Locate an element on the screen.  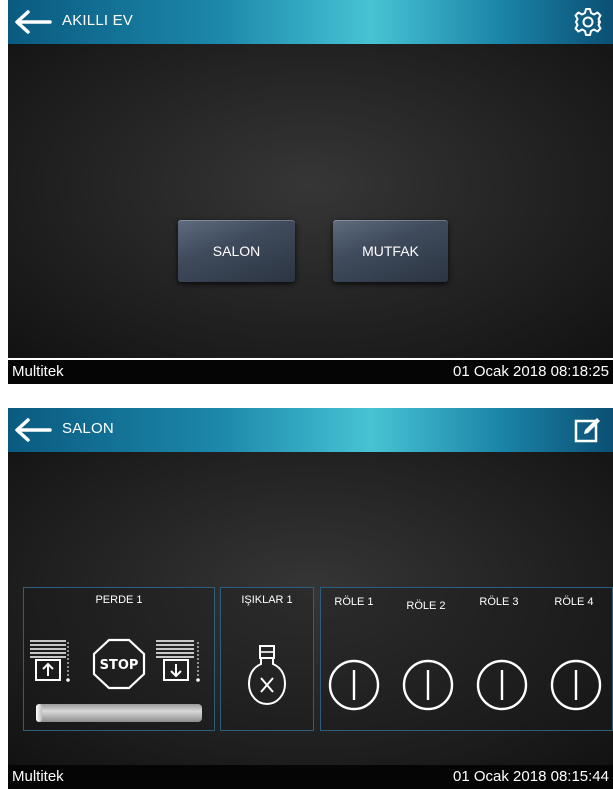
relay-label-3: RÖLE 3 is located at coordinates (499, 602).